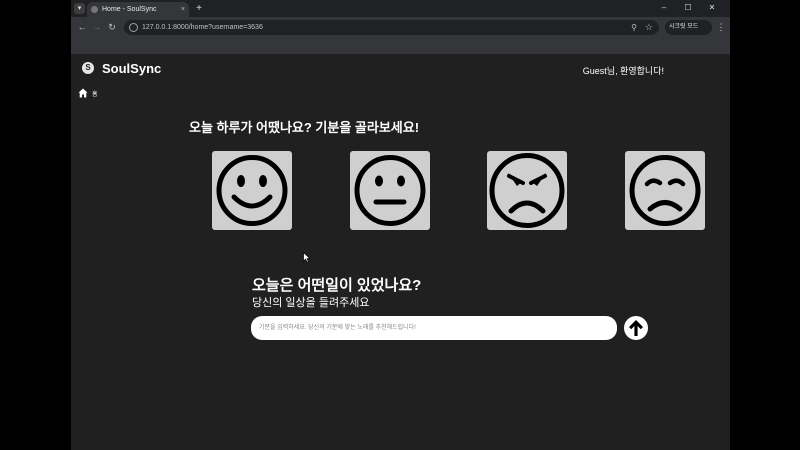 This screenshot has height=450, width=800. Describe the element at coordinates (82, 27) in the screenshot. I see `back-arrow-icon: ←` at that location.